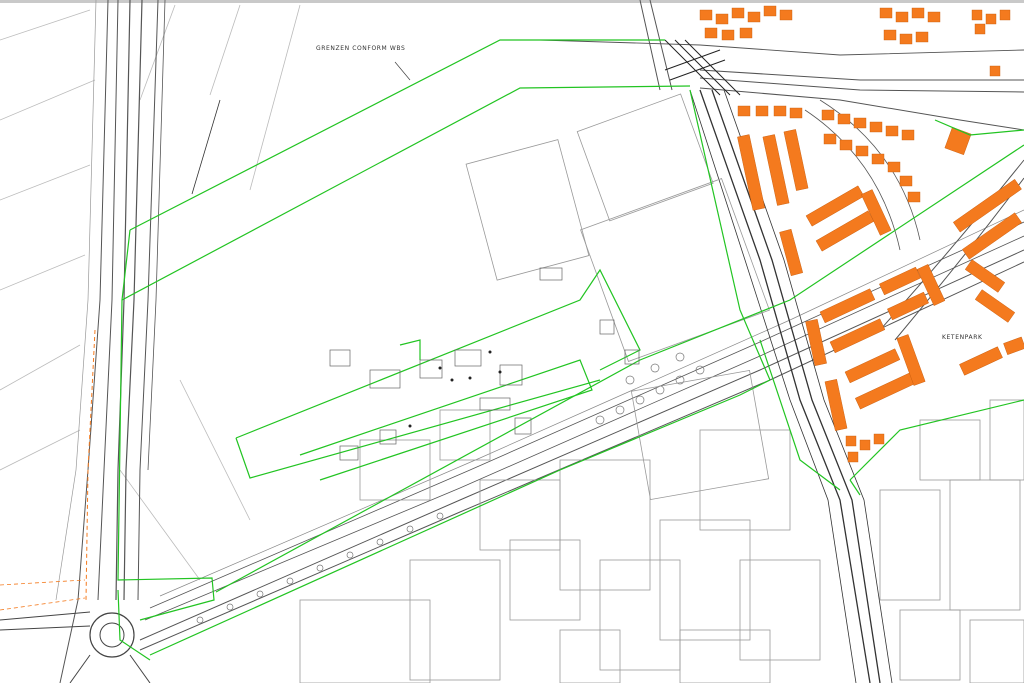 Image resolution: width=1024 pixels, height=683 pixels. What do you see at coordinates (90, 465) in the screenshot?
I see `survey-dash-line-west` at bounding box center [90, 465].